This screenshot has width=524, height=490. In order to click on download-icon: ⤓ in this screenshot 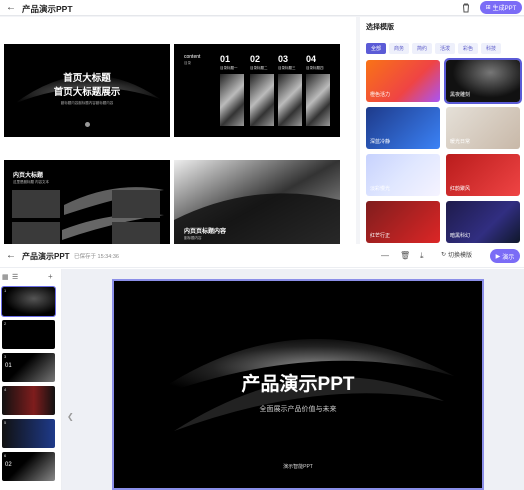, I will do `click(422, 256)`.